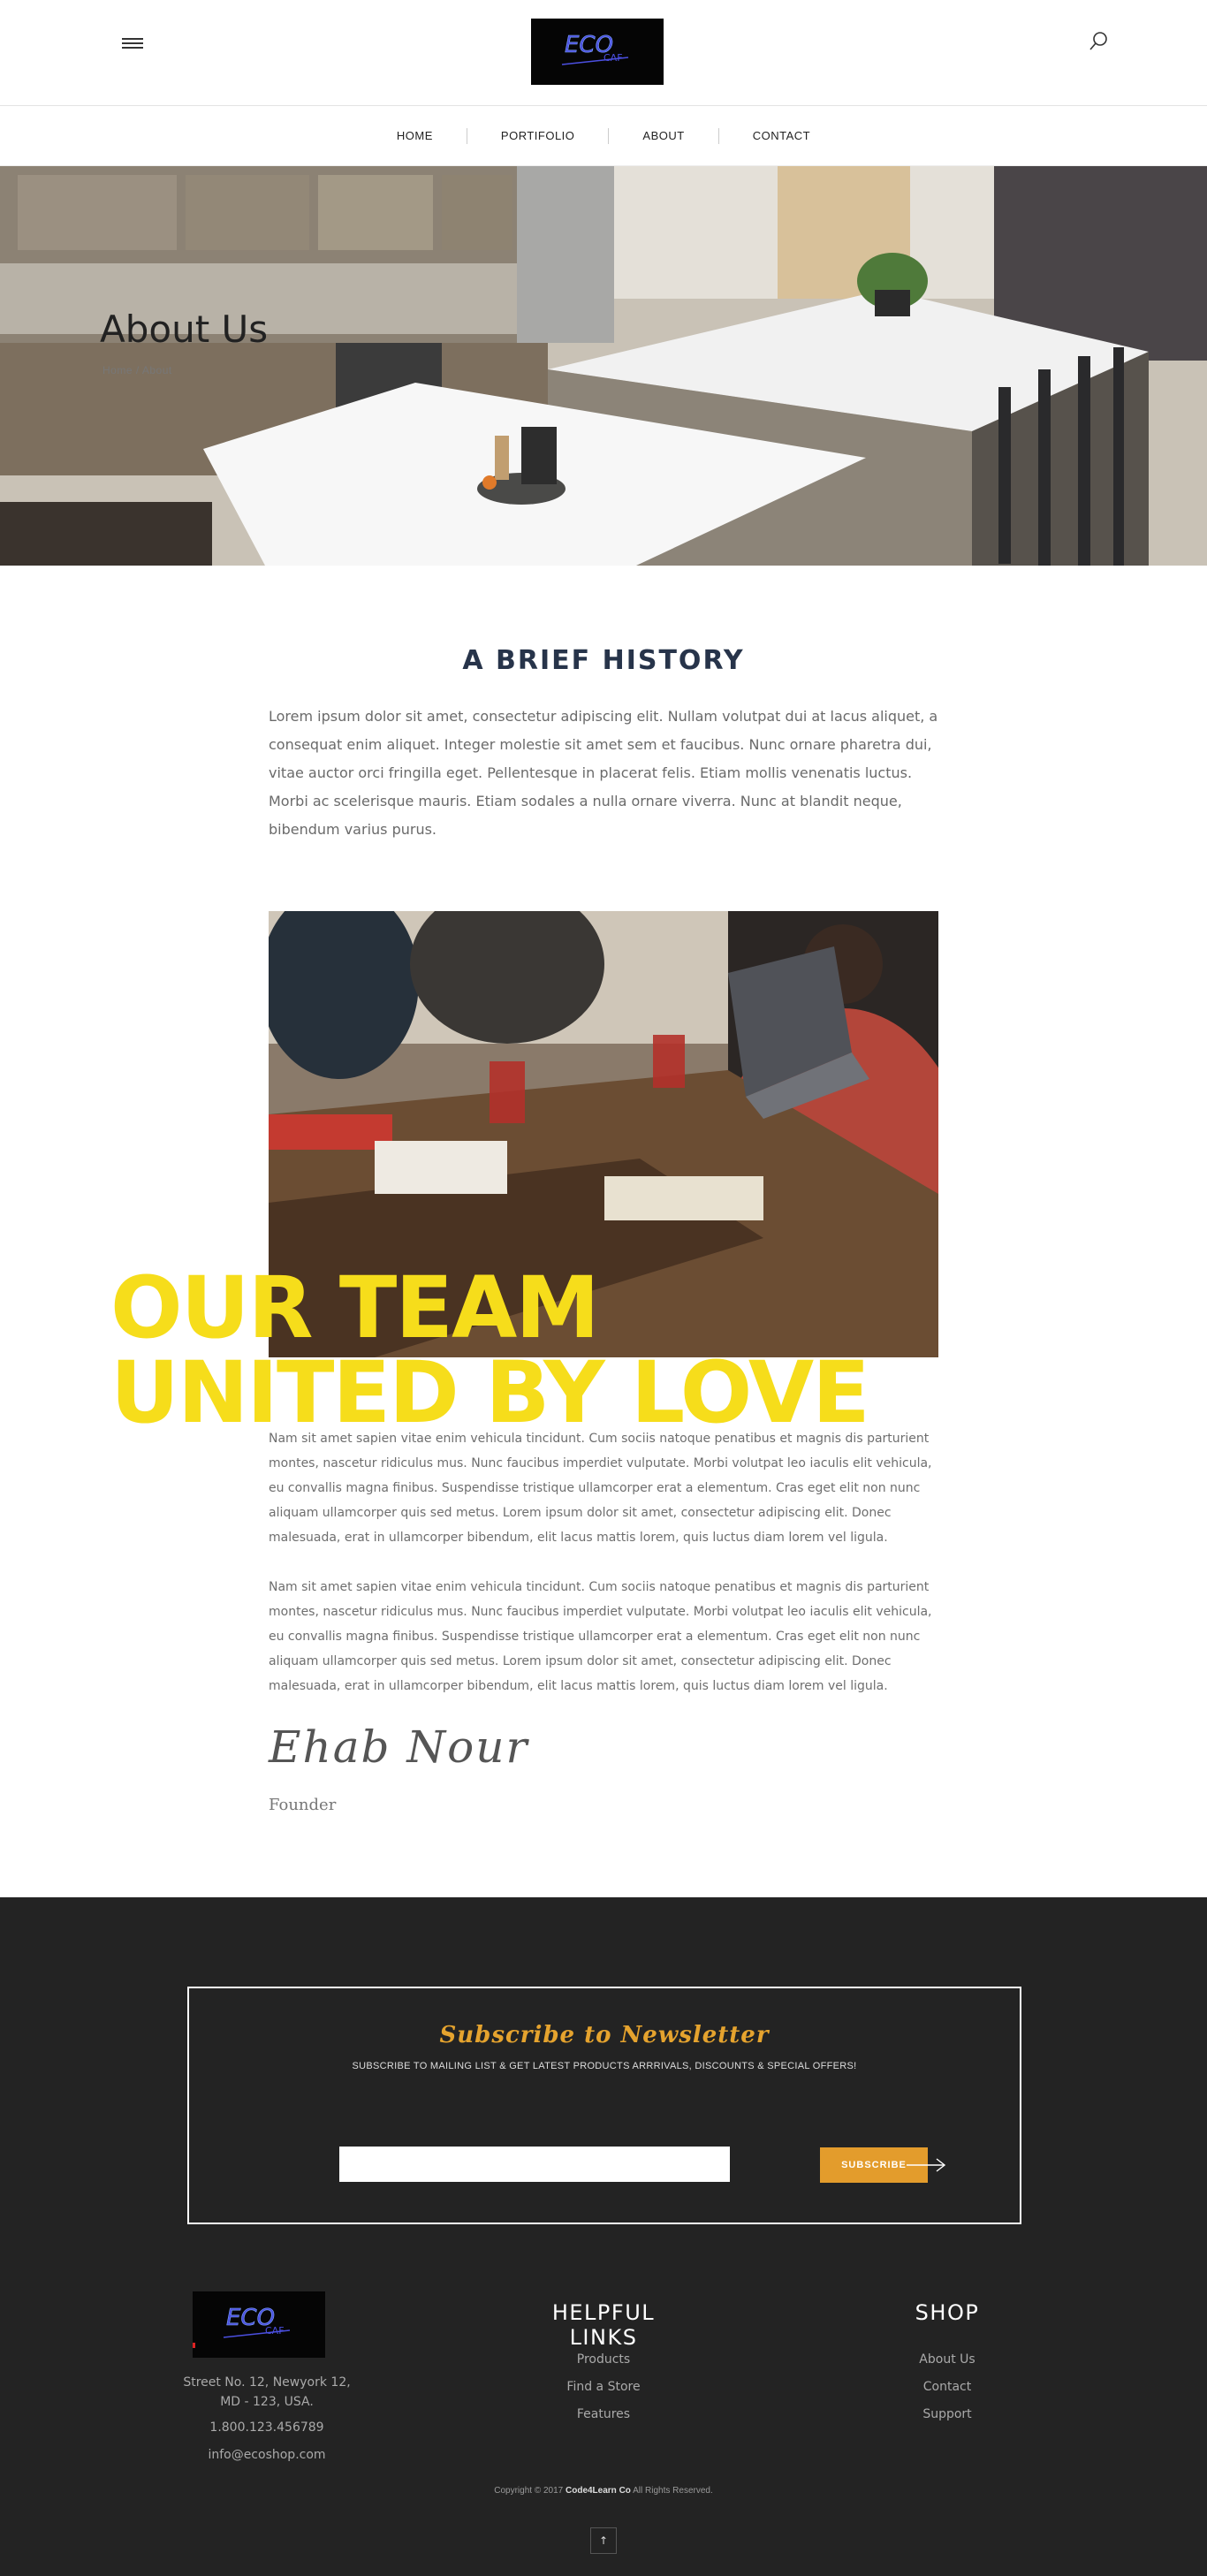 This screenshot has width=1207, height=2576. Describe the element at coordinates (597, 52) in the screenshot. I see `site-logo: ECO CAF` at that location.